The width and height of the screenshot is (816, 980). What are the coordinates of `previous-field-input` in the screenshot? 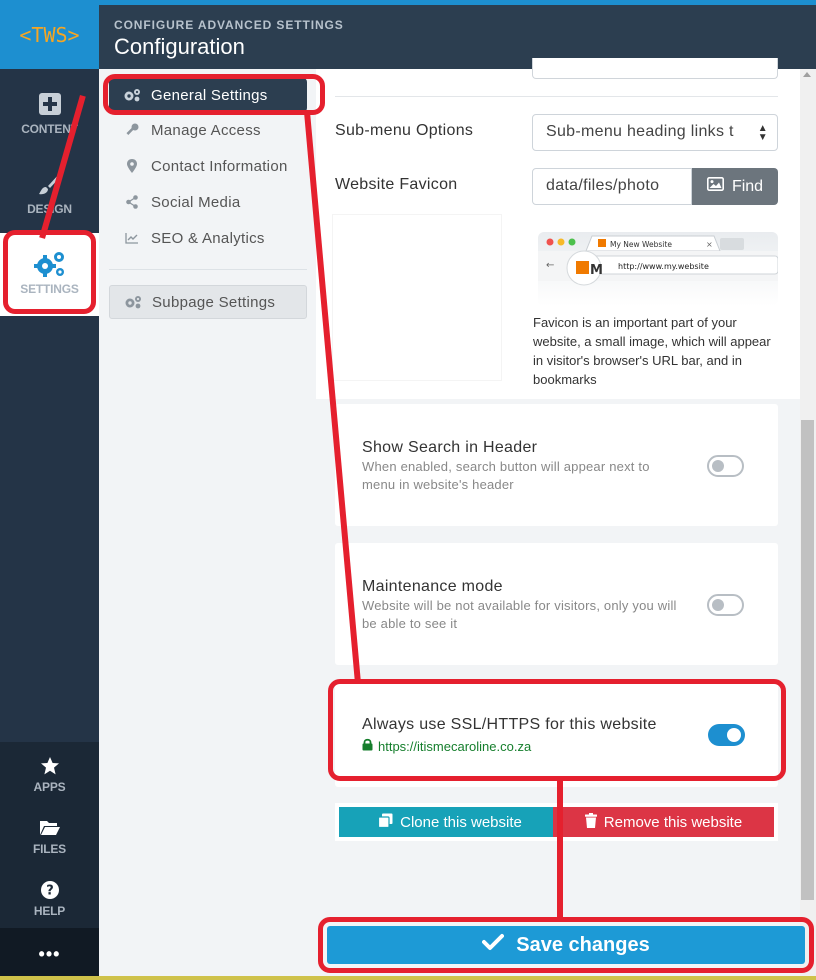 It's located at (655, 68).